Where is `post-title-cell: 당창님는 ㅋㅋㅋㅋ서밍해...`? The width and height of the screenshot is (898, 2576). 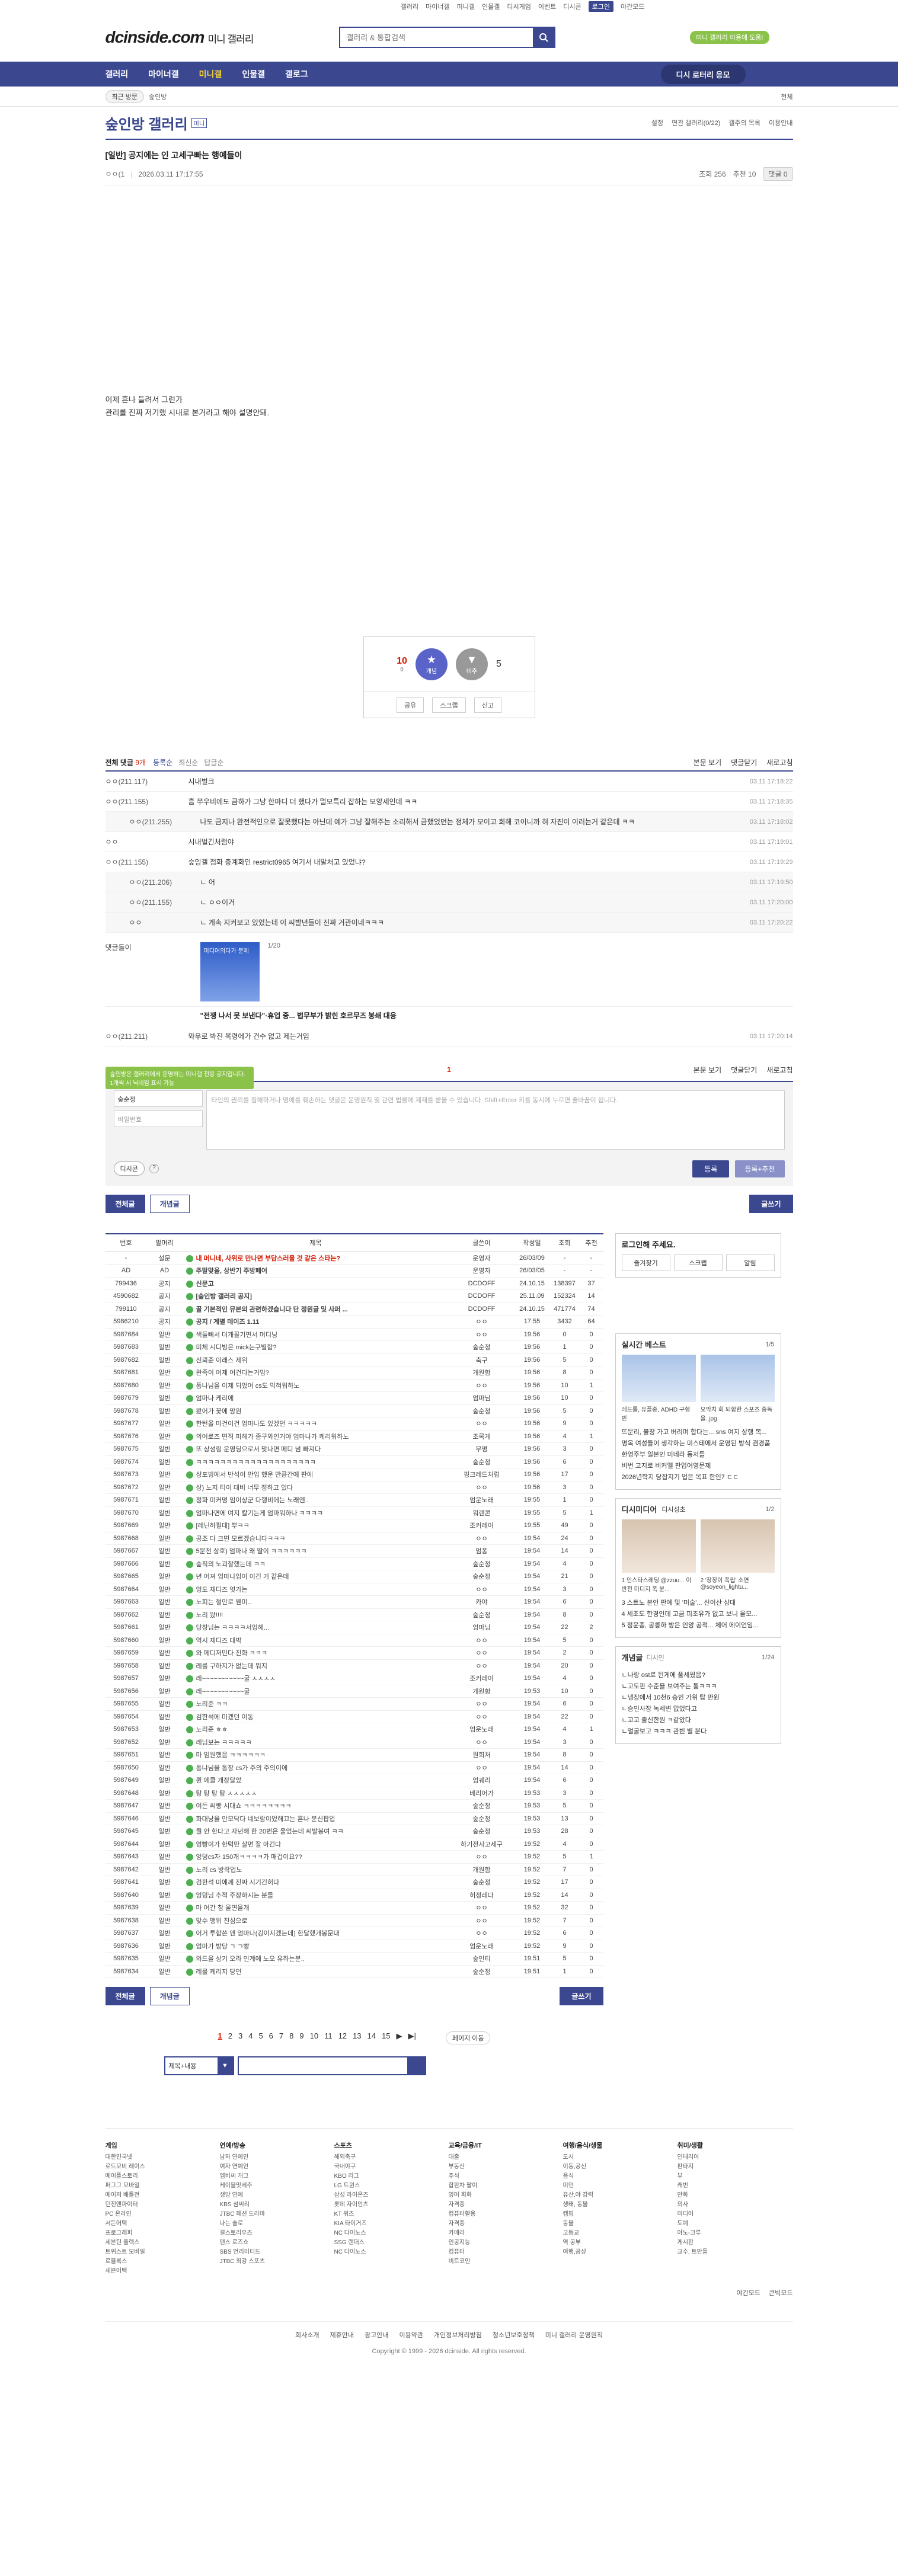 post-title-cell: 당창님는 ㅋㅋㅋㅋ서밍해... is located at coordinates (315, 1627).